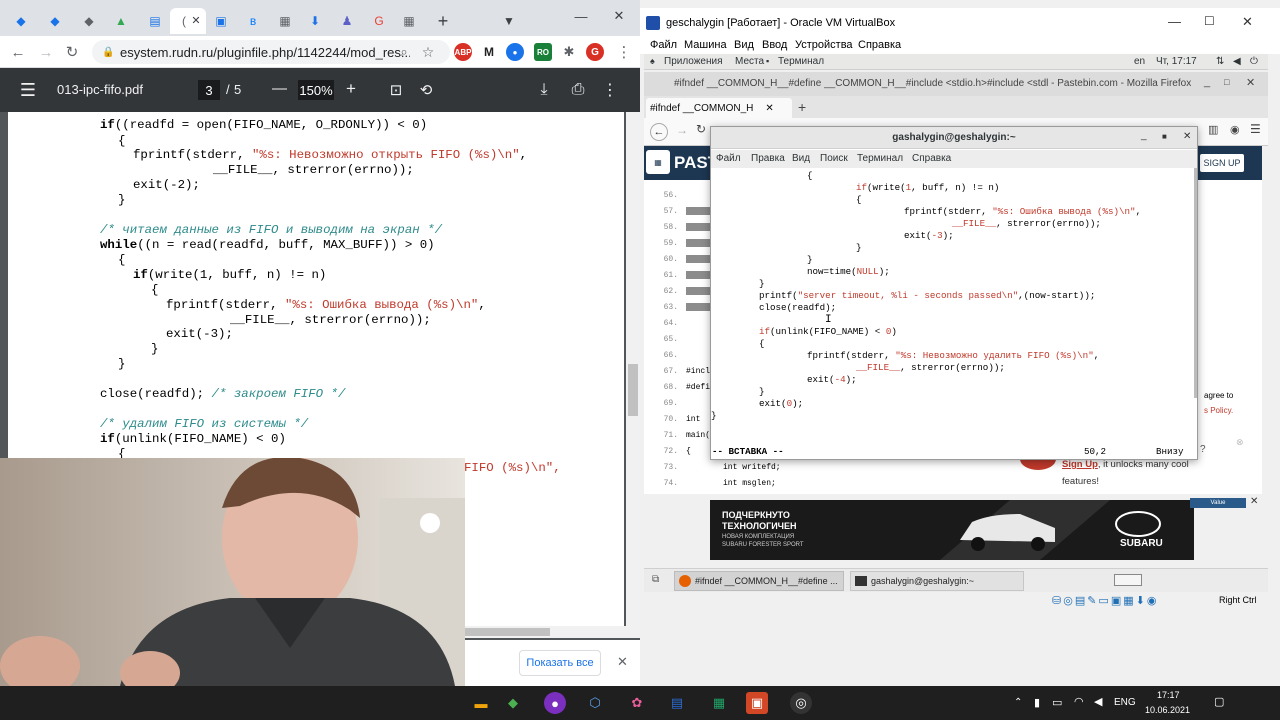 The height and width of the screenshot is (720, 1280). What do you see at coordinates (221, 21) in the screenshot?
I see `tab-4: ▣` at bounding box center [221, 21].